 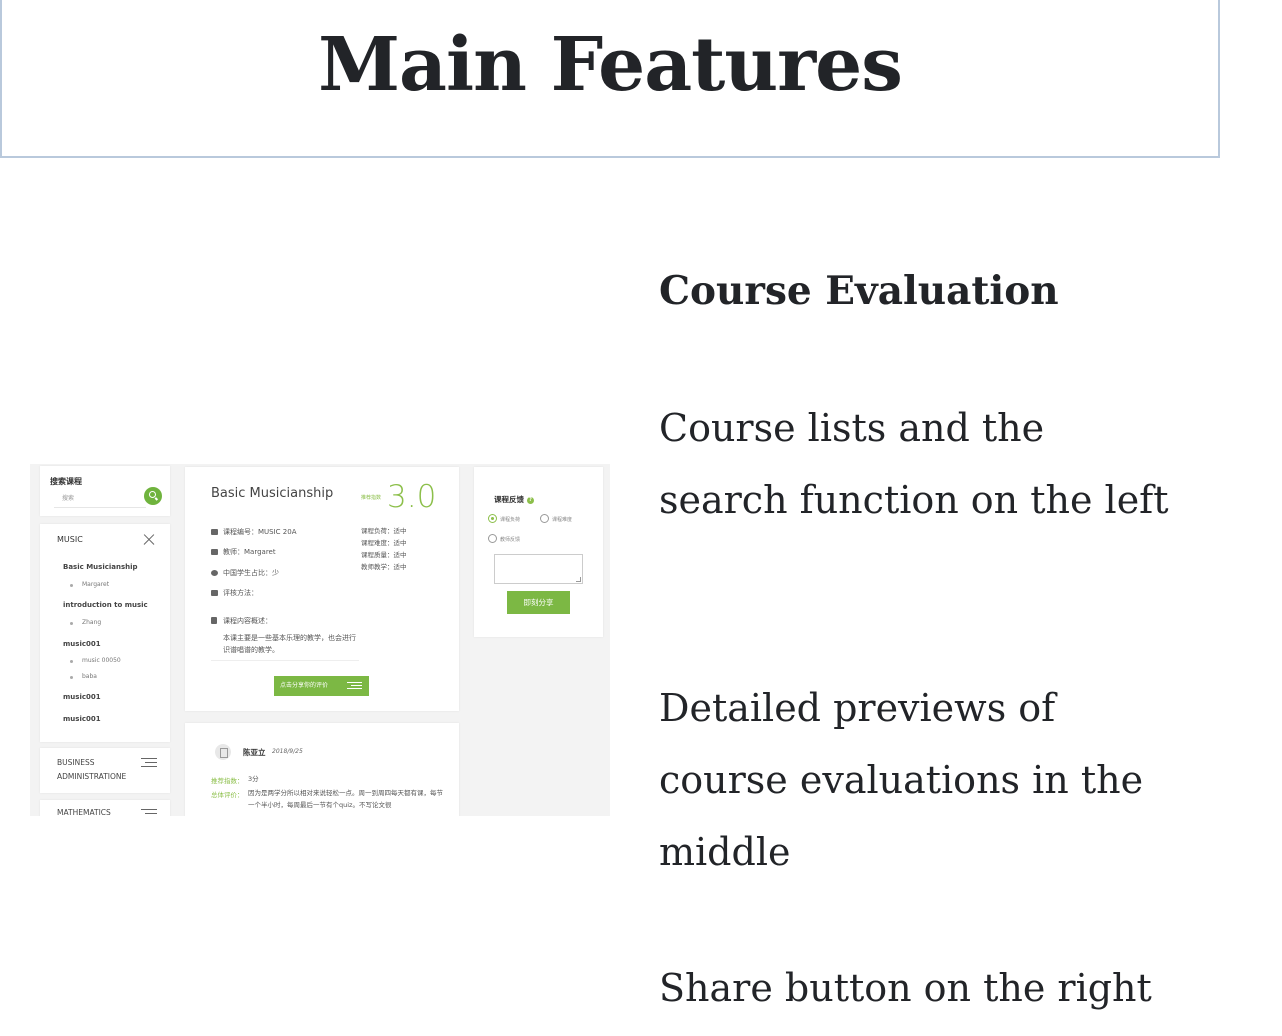 What do you see at coordinates (105, 605) in the screenshot?
I see `course-item: introduction to music` at bounding box center [105, 605].